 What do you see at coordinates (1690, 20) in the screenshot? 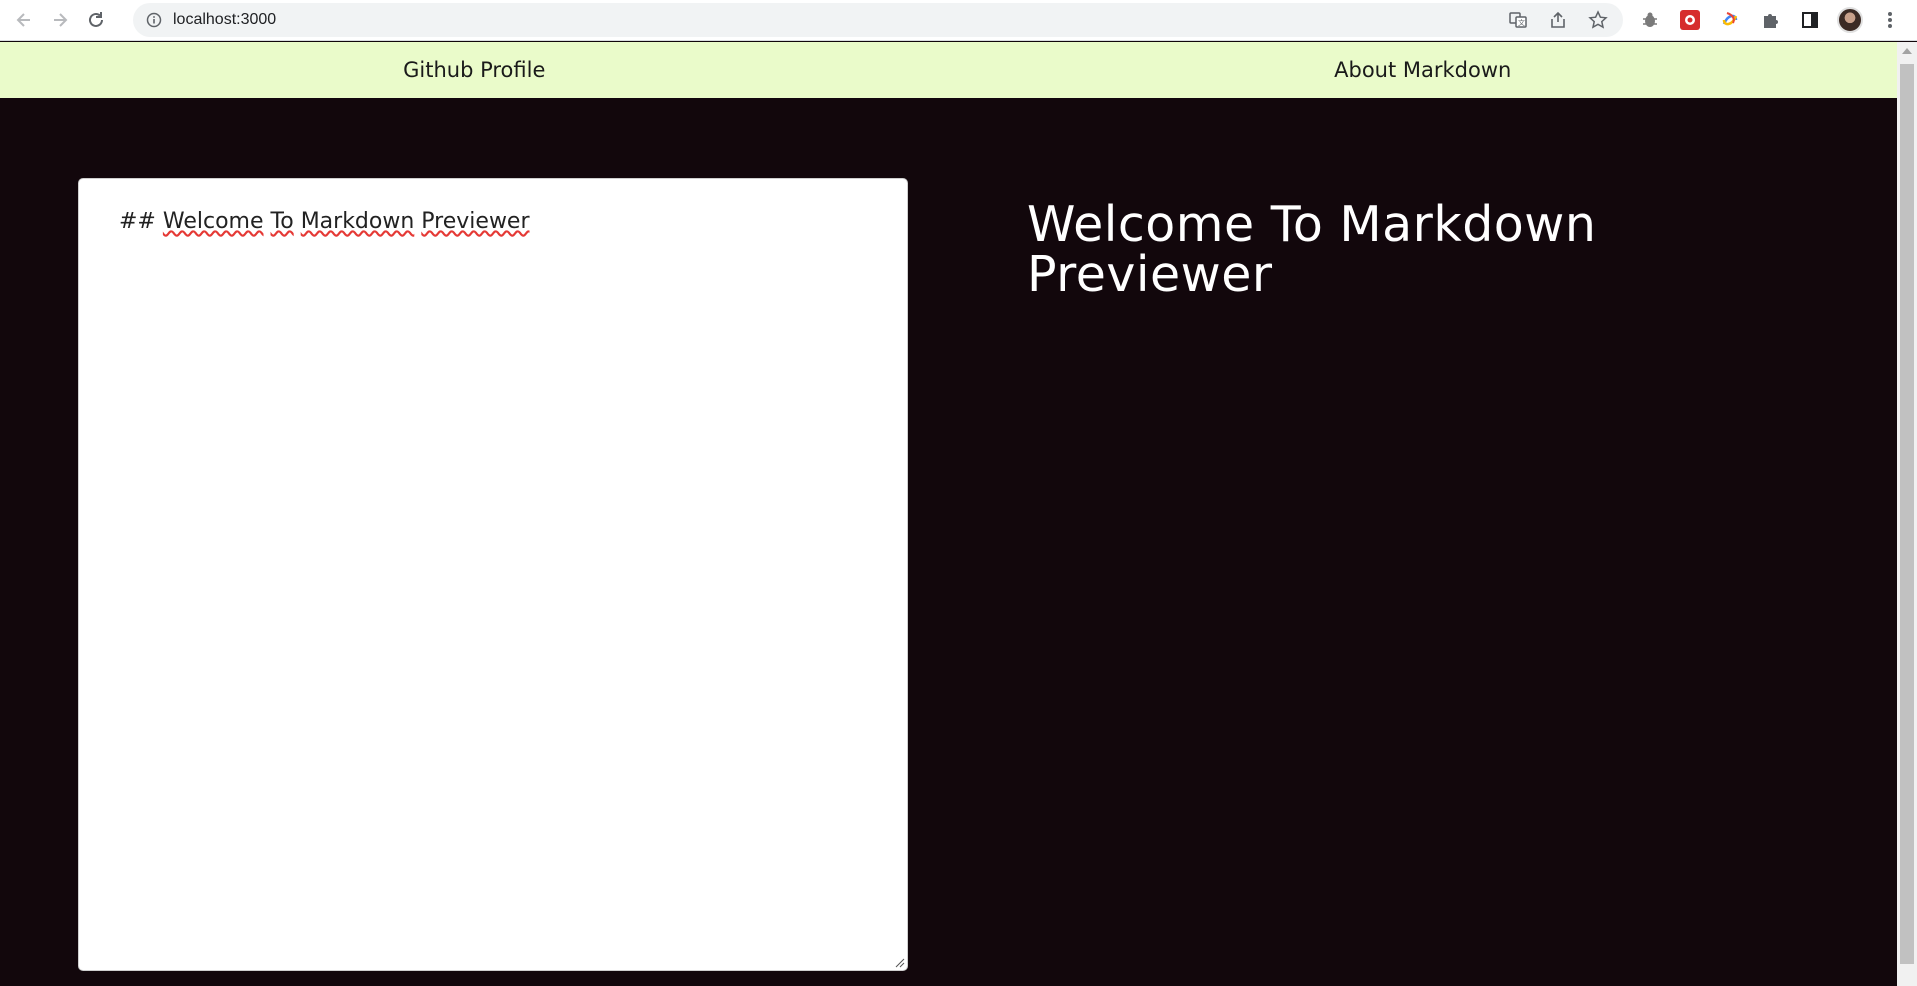
I see `red-extension-icon` at bounding box center [1690, 20].